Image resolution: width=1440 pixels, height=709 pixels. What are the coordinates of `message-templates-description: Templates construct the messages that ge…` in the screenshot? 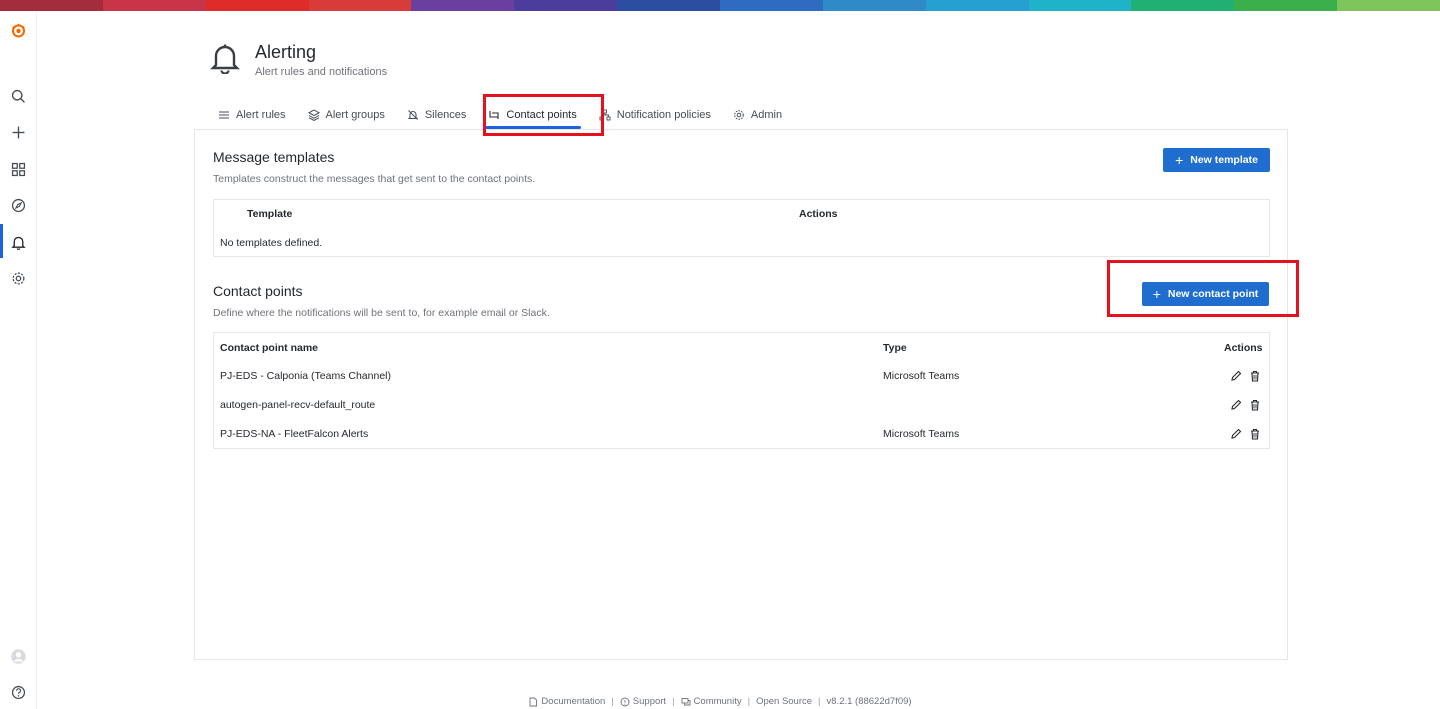 It's located at (374, 179).